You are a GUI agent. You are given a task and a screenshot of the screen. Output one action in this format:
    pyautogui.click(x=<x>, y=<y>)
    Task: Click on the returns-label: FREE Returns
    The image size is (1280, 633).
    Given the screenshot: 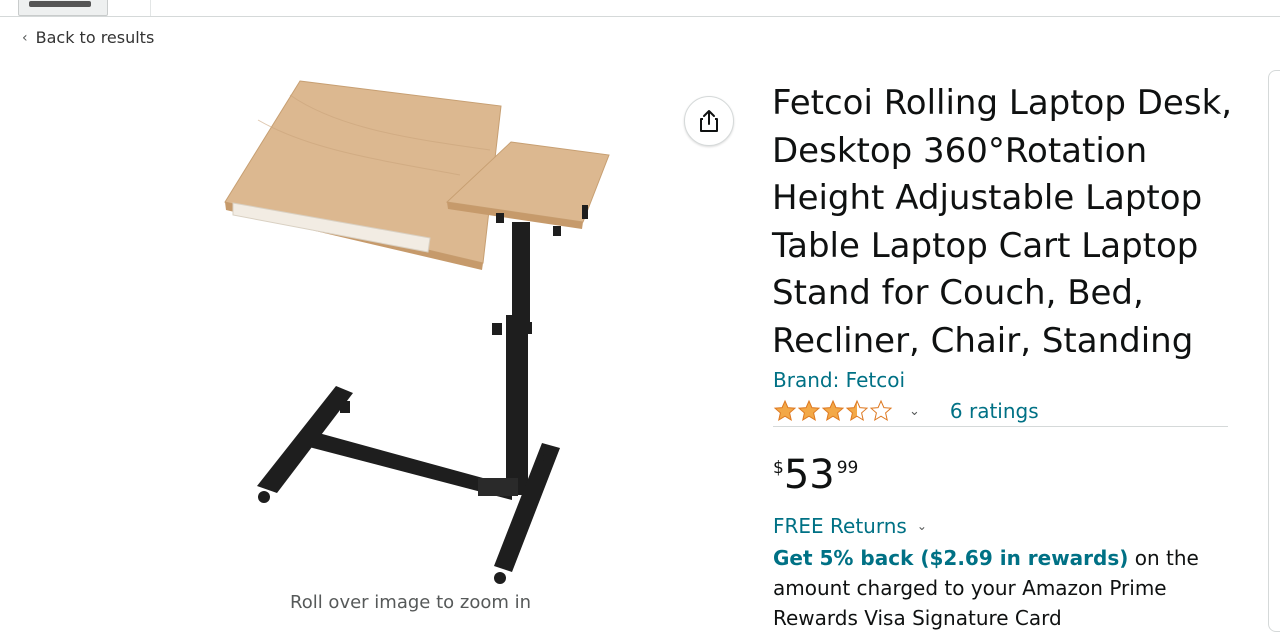 What is the action you would take?
    pyautogui.click(x=840, y=526)
    